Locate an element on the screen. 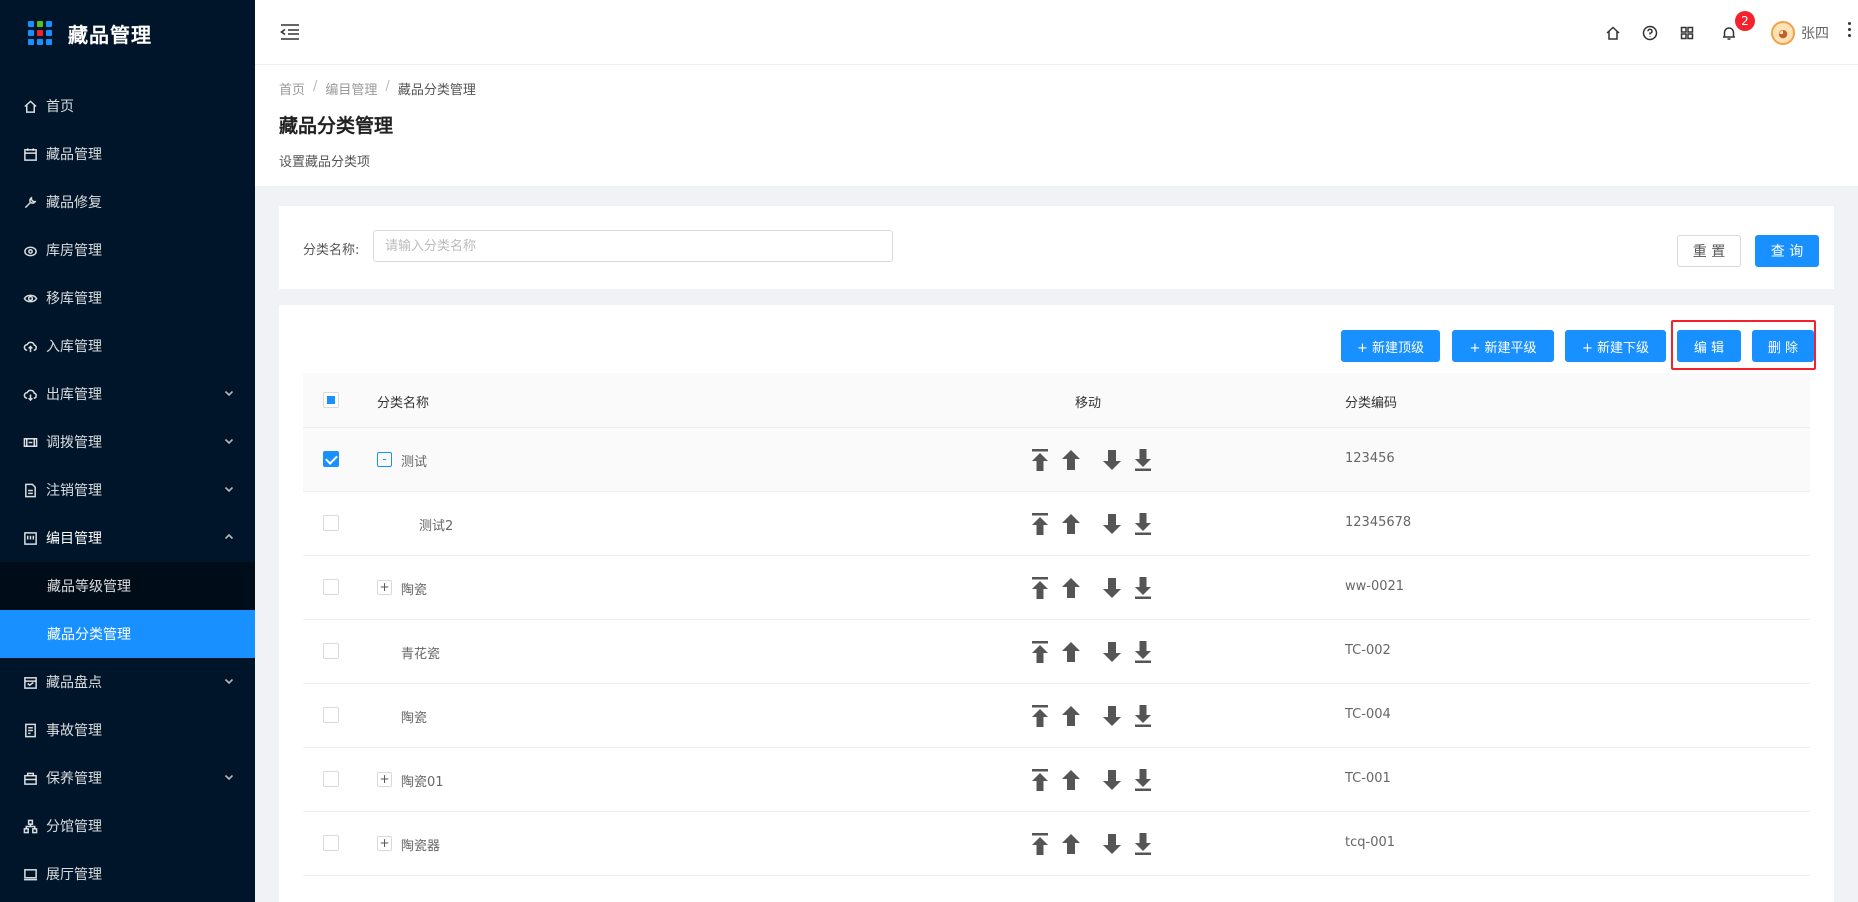  avatar: ◕ is located at coordinates (1783, 33).